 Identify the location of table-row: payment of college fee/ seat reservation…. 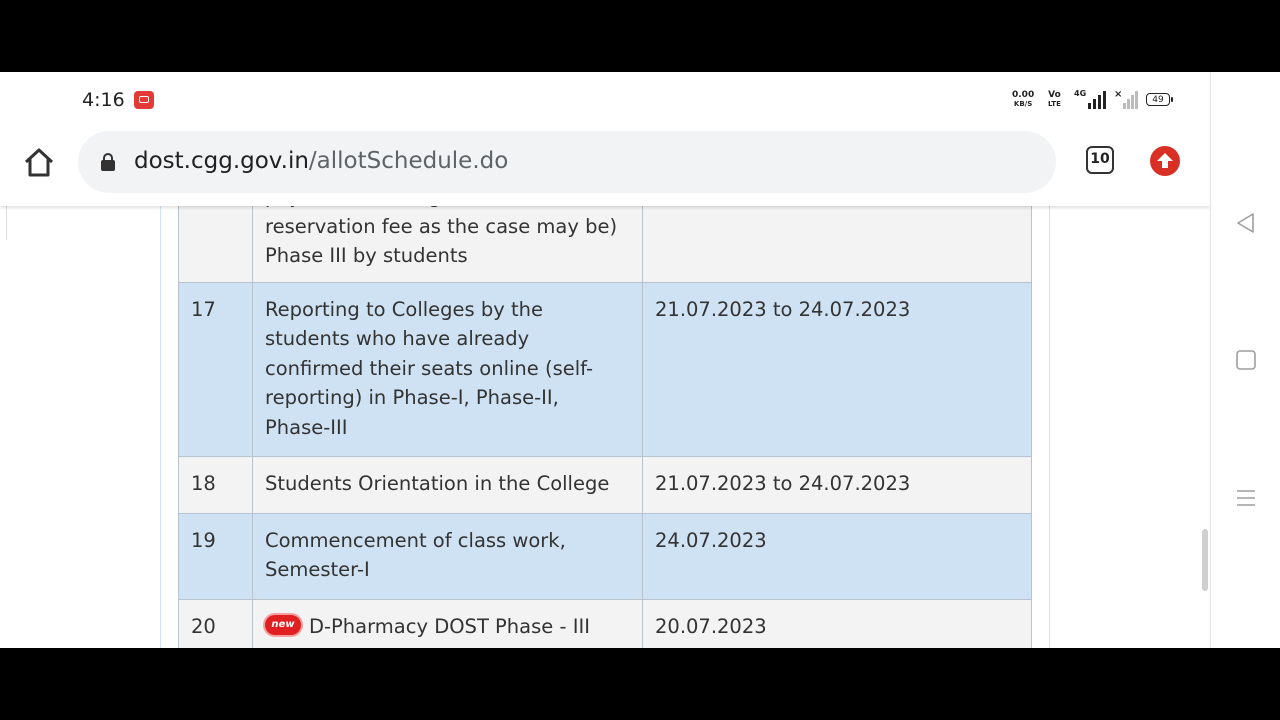
(605, 244).